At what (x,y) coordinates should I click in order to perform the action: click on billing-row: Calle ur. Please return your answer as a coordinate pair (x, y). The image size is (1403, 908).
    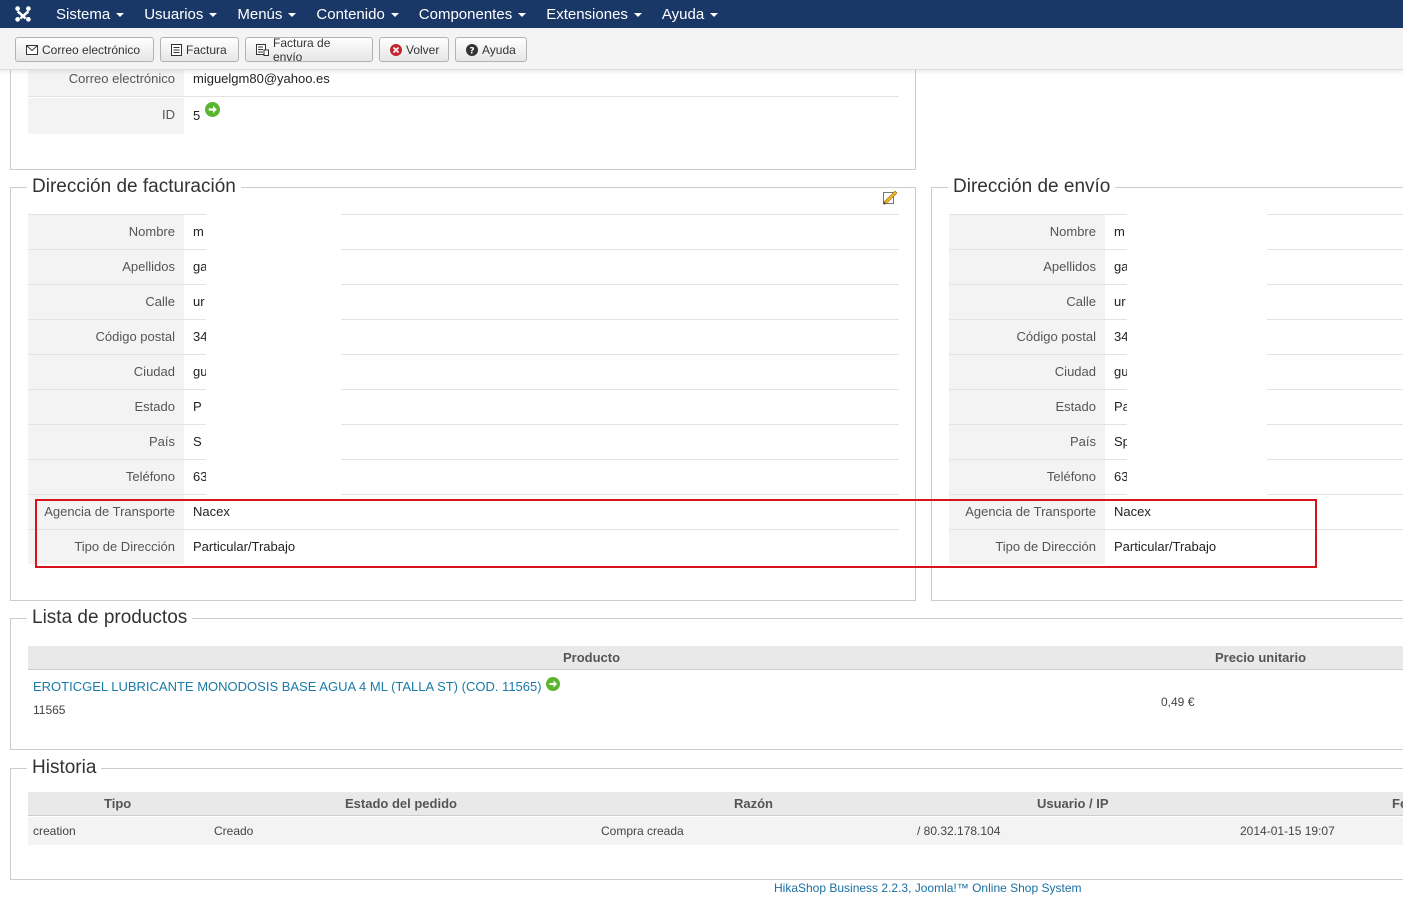
    Looking at the image, I should click on (463, 302).